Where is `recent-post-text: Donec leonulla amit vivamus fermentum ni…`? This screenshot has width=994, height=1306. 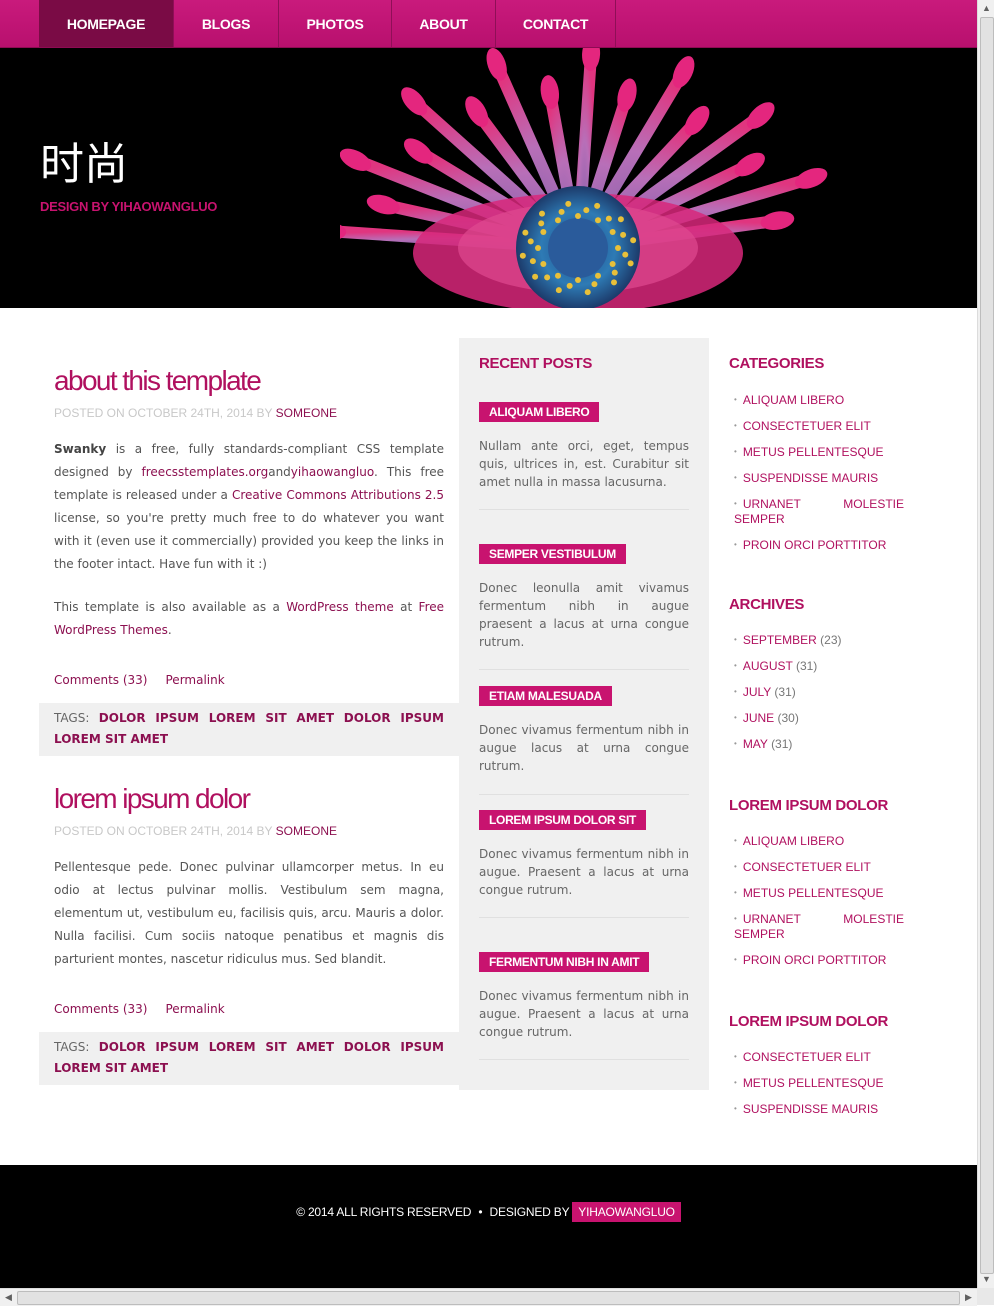
recent-post-text: Donec leonulla amit vivamus fermentum ni… is located at coordinates (584, 615).